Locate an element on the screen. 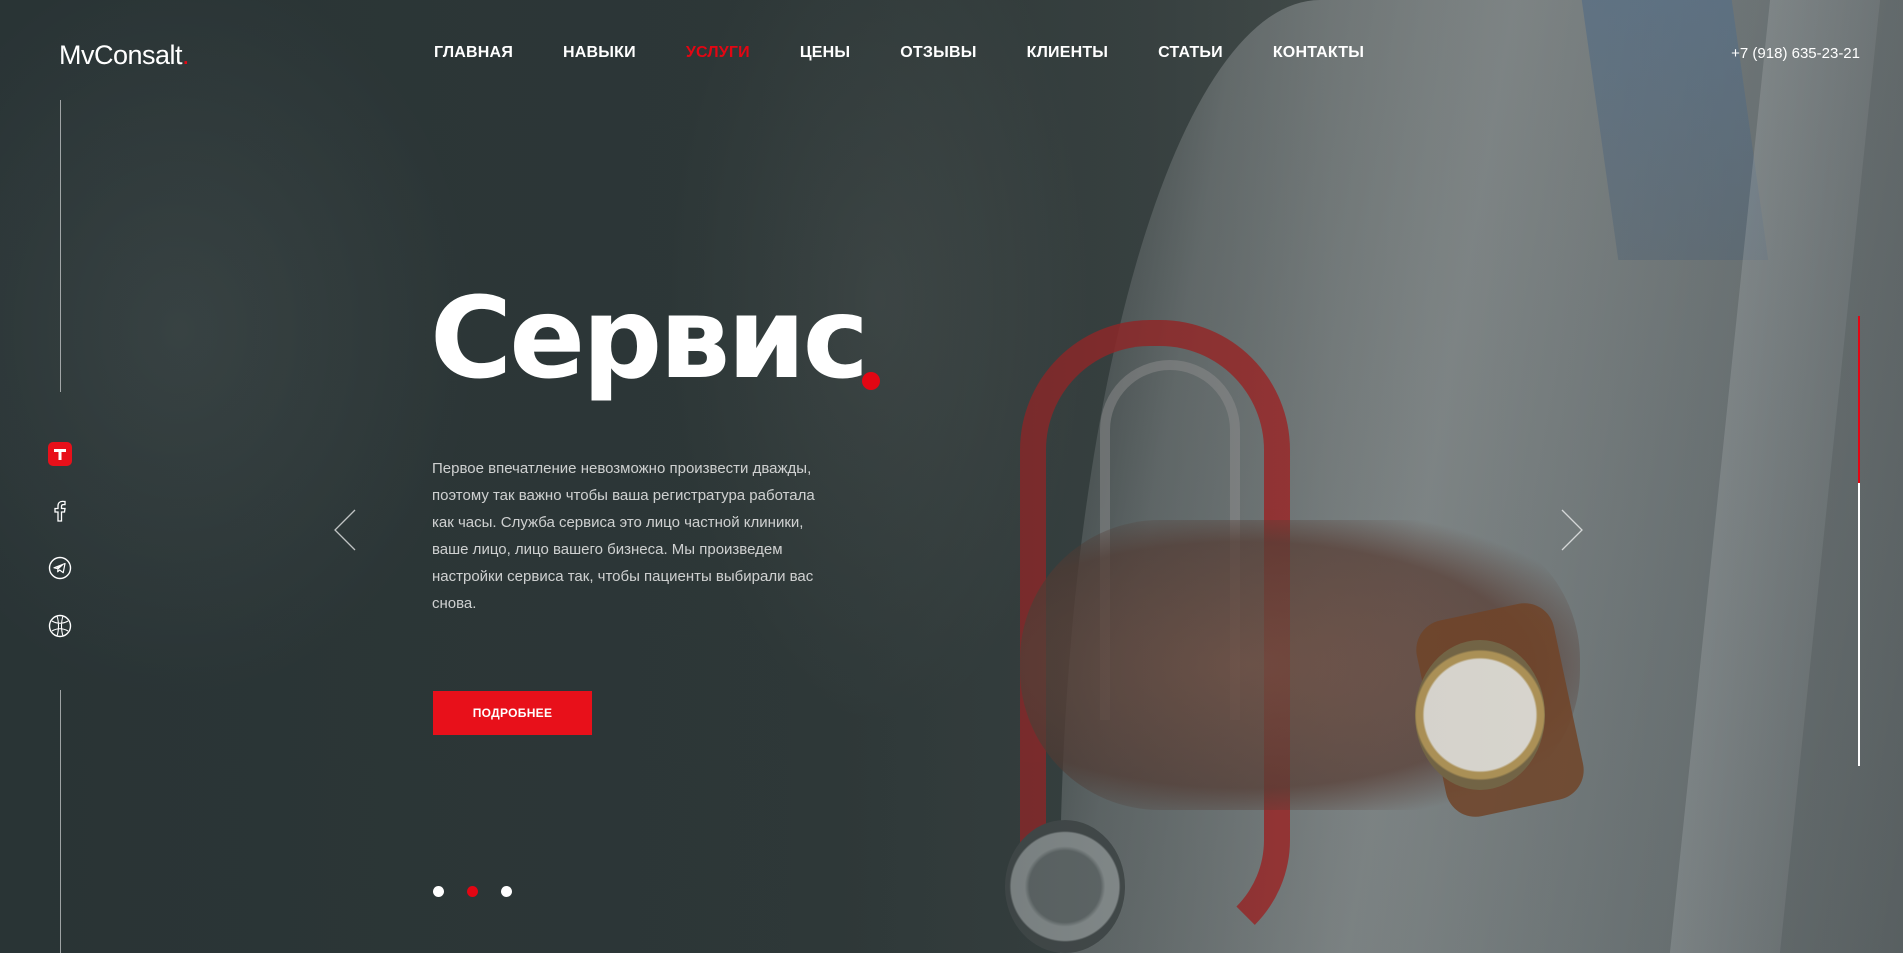 Image resolution: width=1903 pixels, height=953 pixels. facebook-icon is located at coordinates (60, 511).